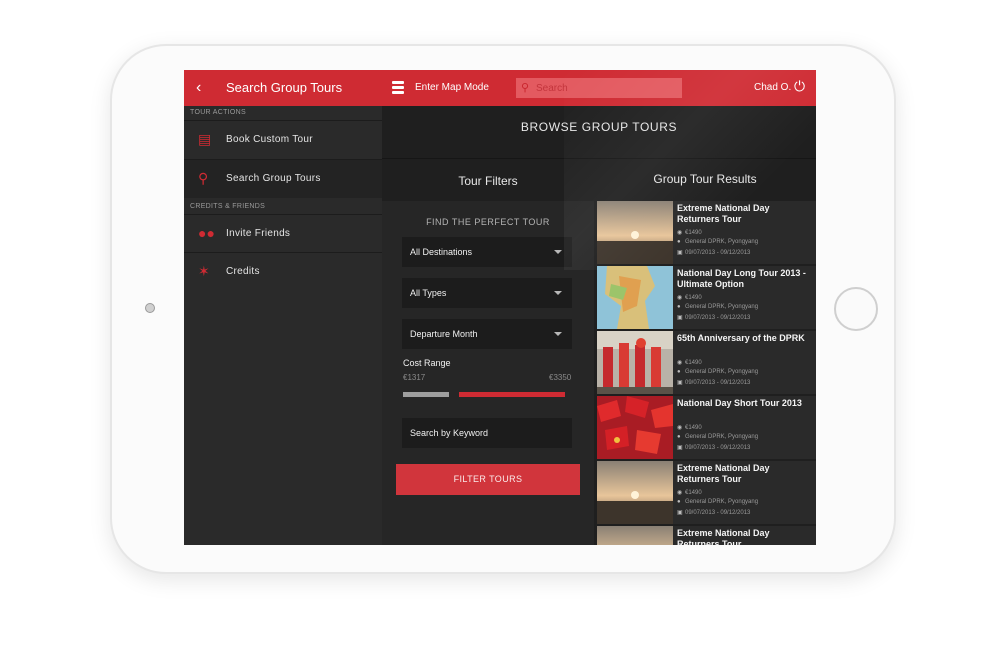 The height and width of the screenshot is (654, 1000). Describe the element at coordinates (428, 293) in the screenshot. I see `select-value: All Types` at that location.